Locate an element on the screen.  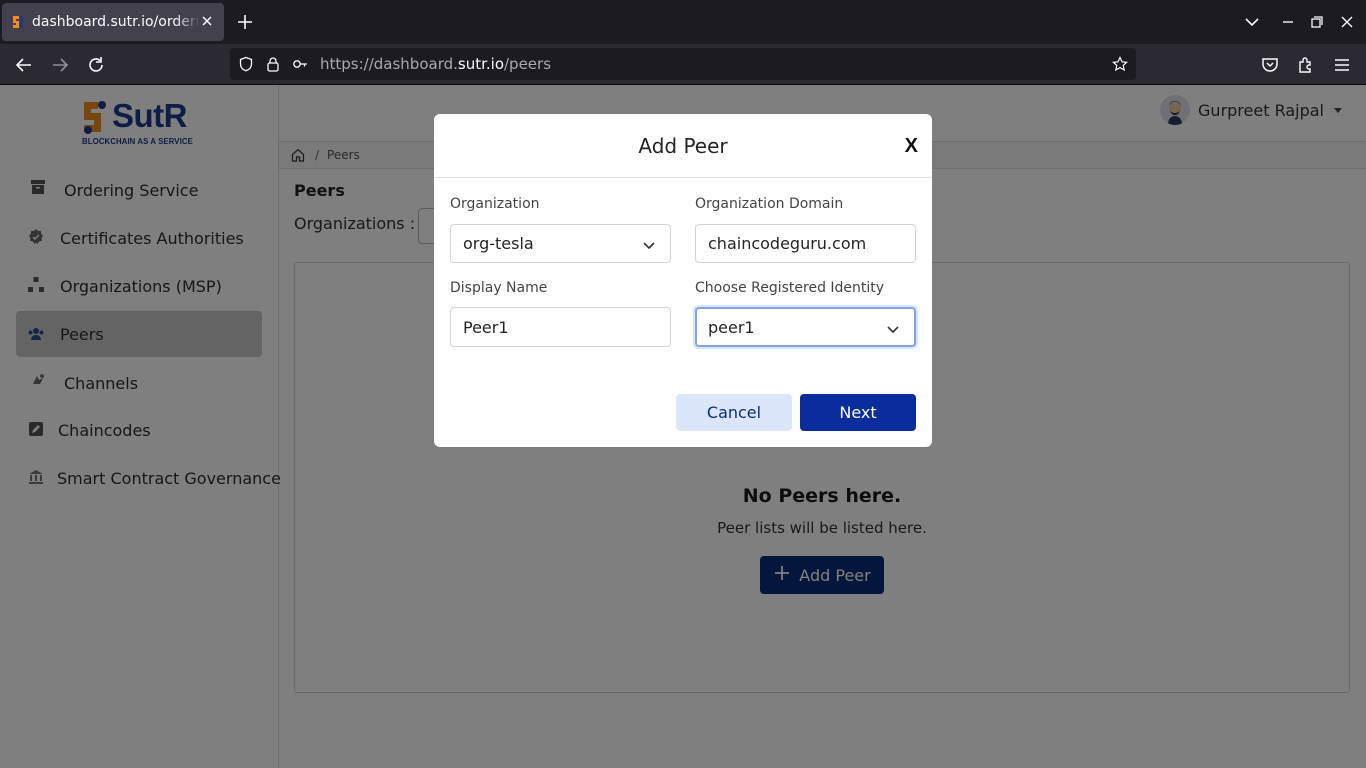
shield-icon is located at coordinates (246, 64).